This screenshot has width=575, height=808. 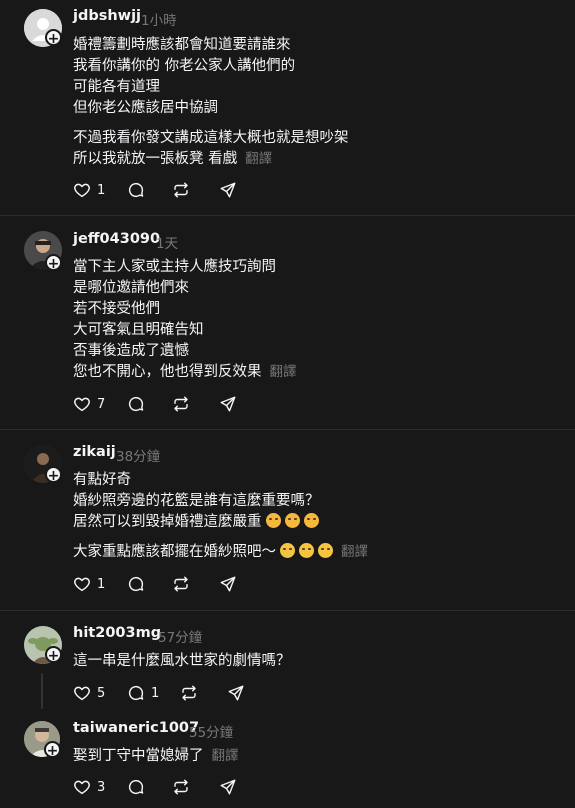 What do you see at coordinates (101, 787) in the screenshot?
I see `like-count: 3` at bounding box center [101, 787].